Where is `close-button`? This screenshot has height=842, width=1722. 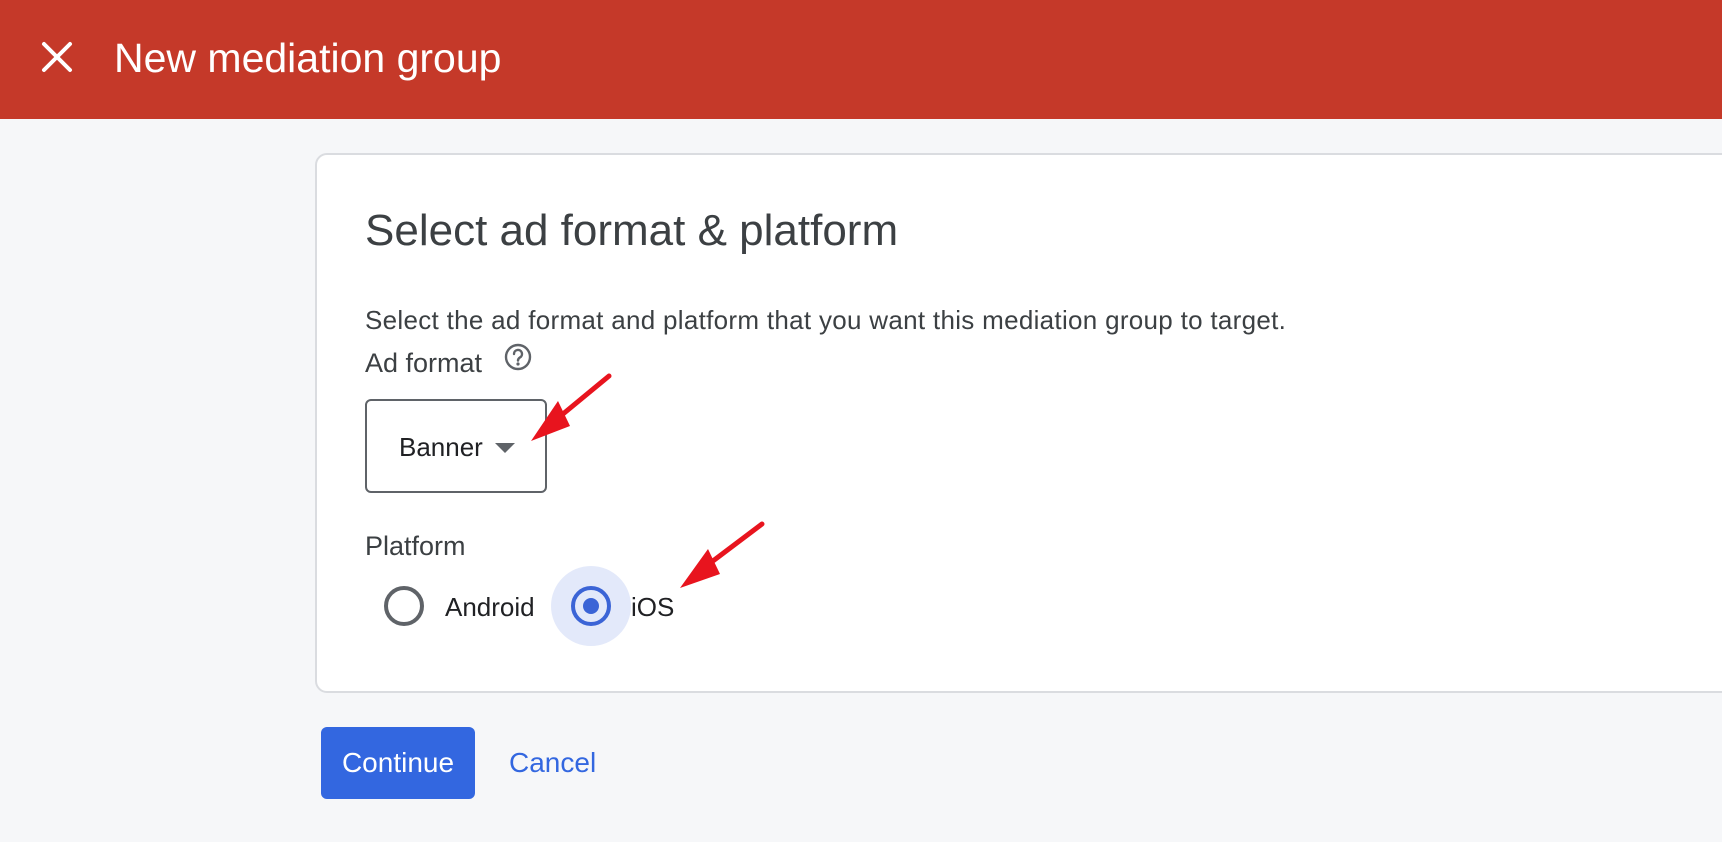 close-button is located at coordinates (58, 58).